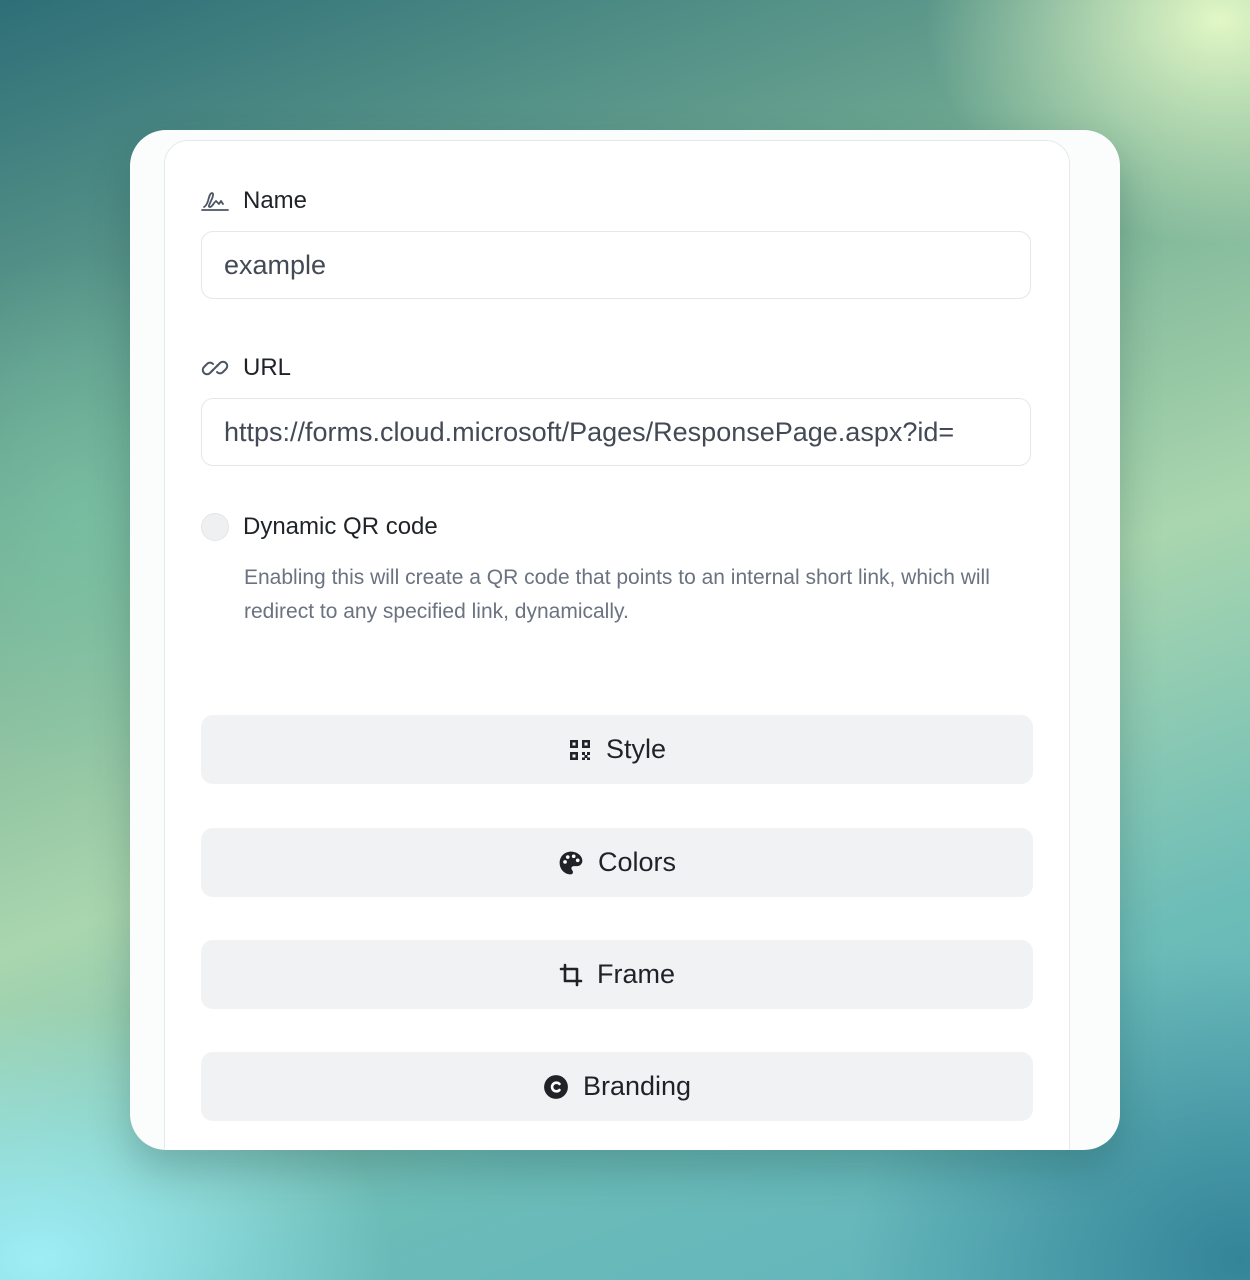  I want to click on name-input, so click(616, 265).